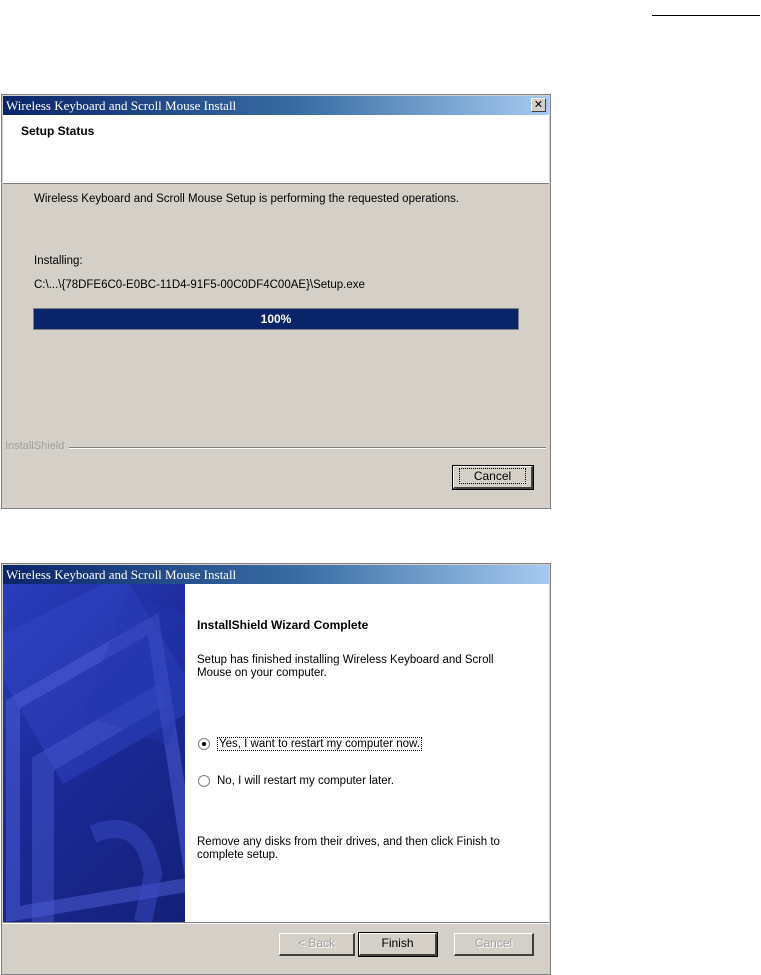 This screenshot has height=975, width=761. What do you see at coordinates (58, 261) in the screenshot?
I see `installing-label: Installing:` at bounding box center [58, 261].